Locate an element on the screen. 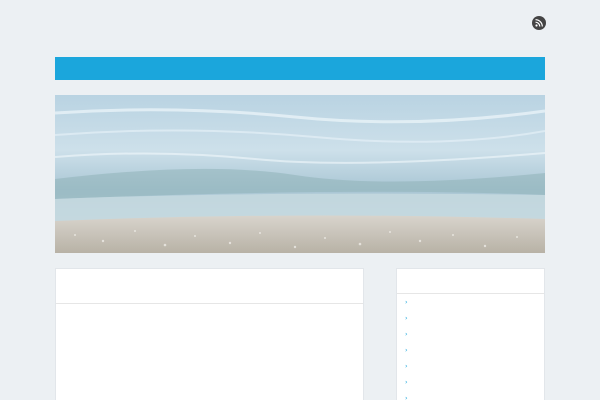 Image resolution: width=600 pixels, height=400 pixels. sidebar-link-list: › › › › › › › is located at coordinates (407, 349).